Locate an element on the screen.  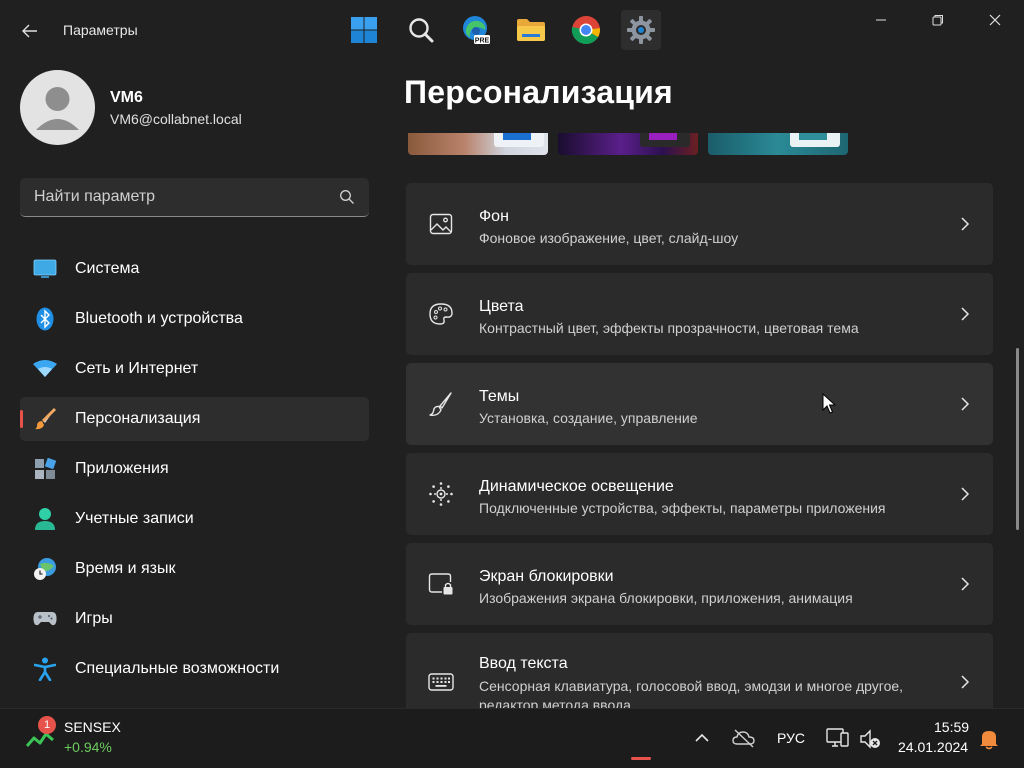
search-input is located at coordinates (175, 197).